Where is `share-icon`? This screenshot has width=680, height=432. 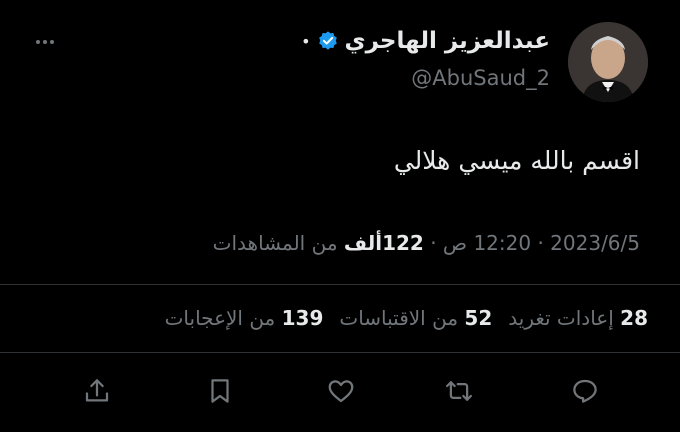 share-icon is located at coordinates (97, 390).